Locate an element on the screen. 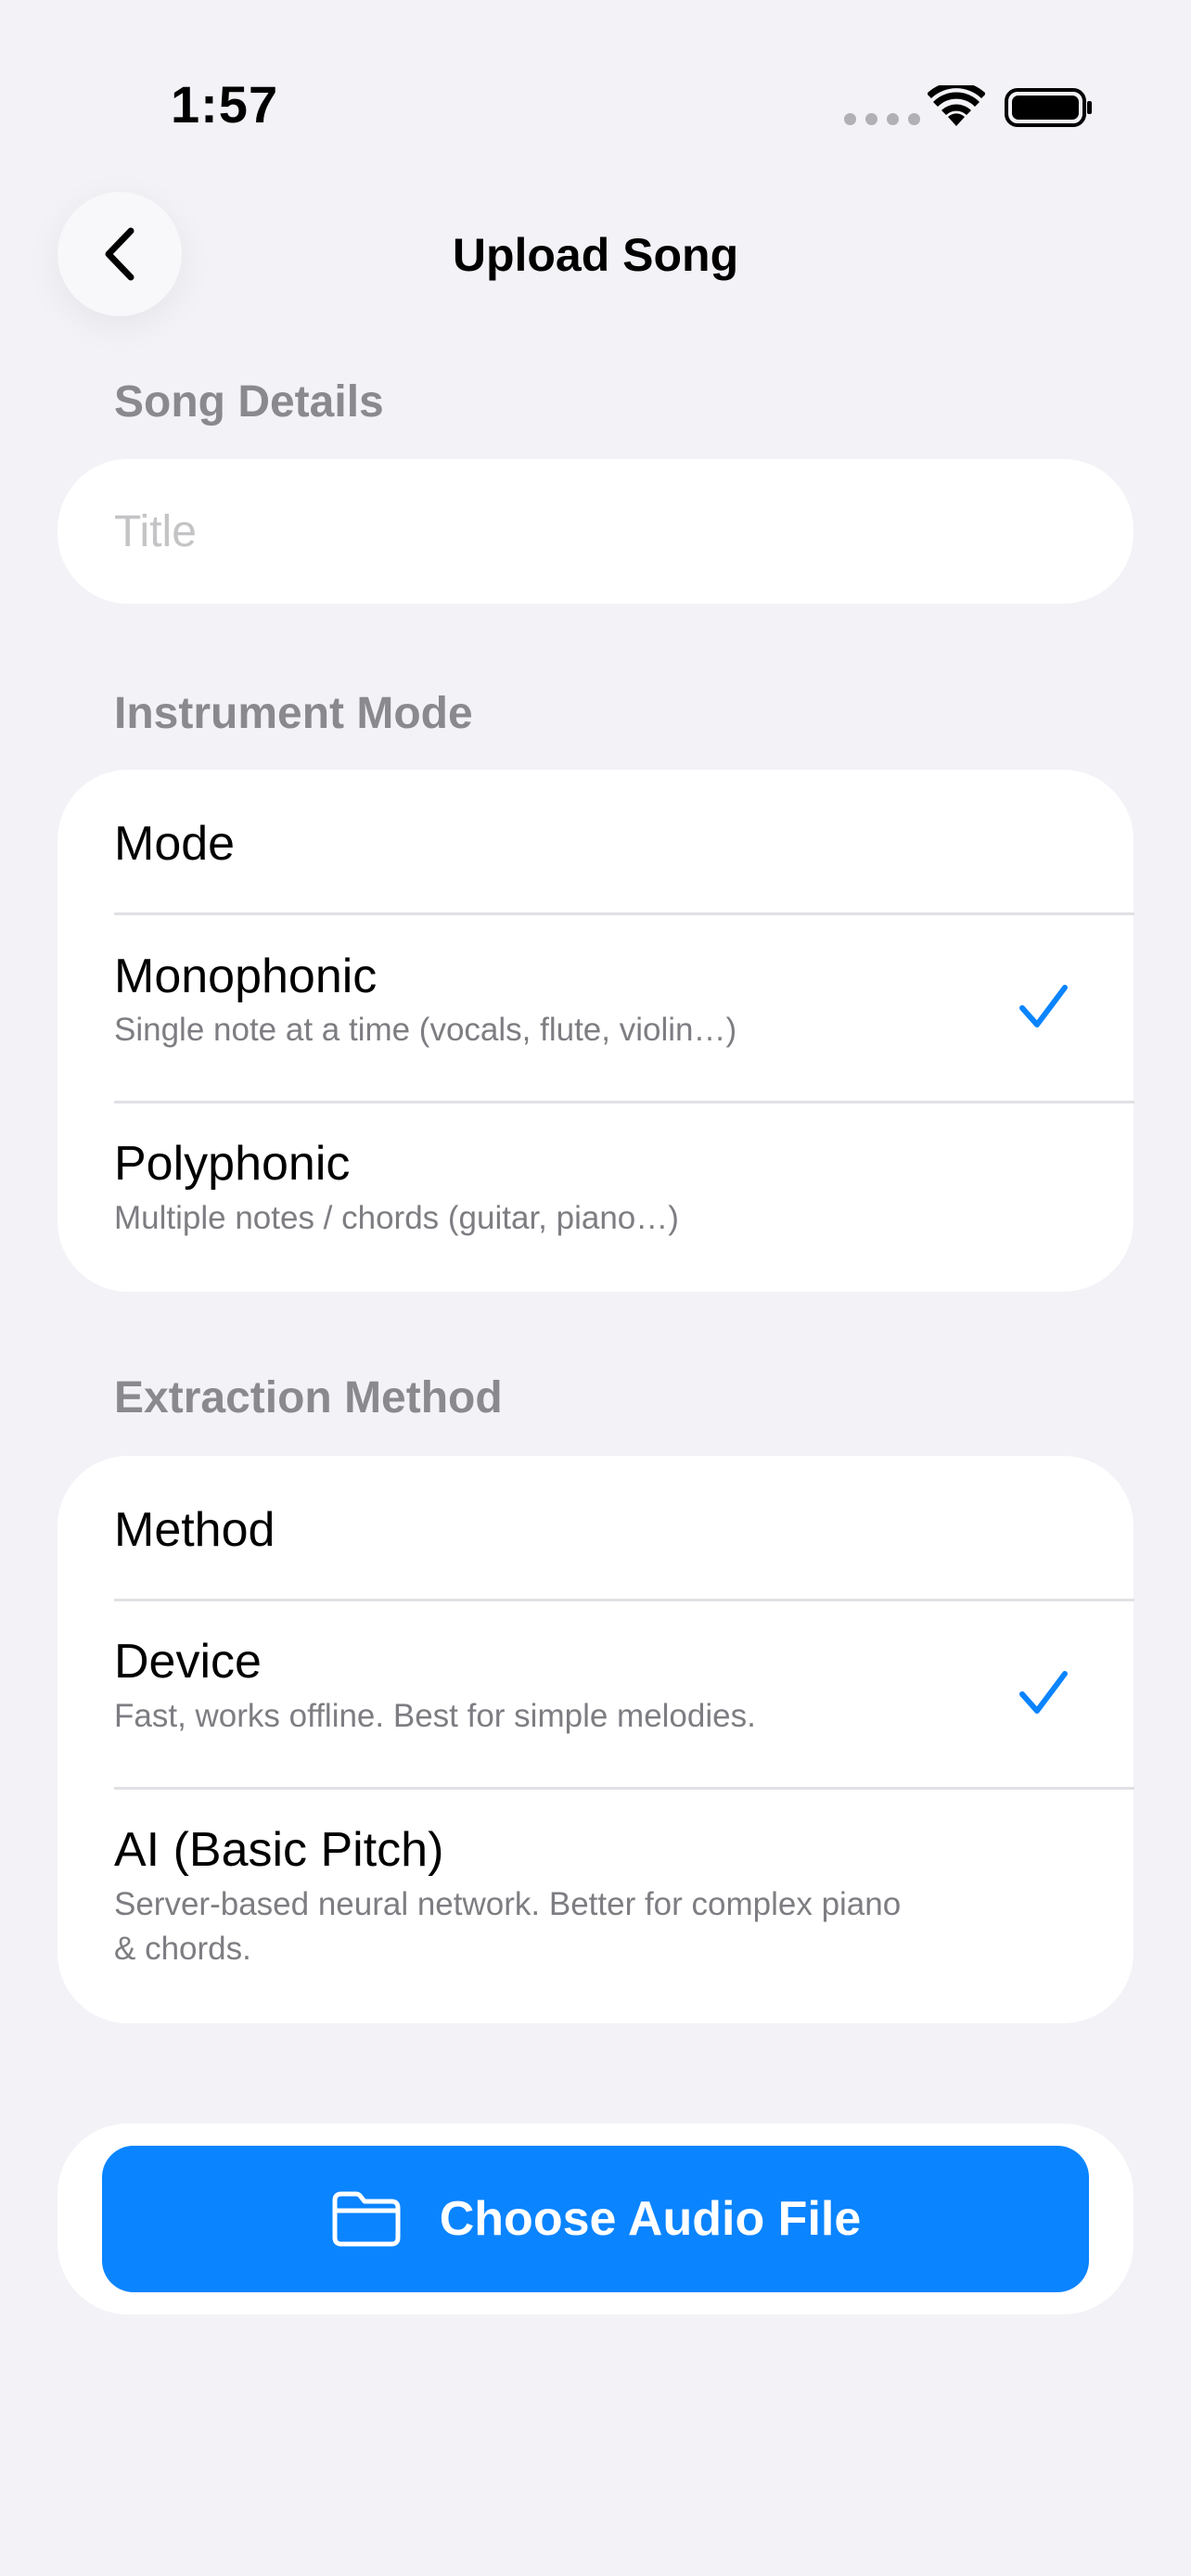 Image resolution: width=1191 pixels, height=2576 pixels. cellular-signal-icon is located at coordinates (882, 119).